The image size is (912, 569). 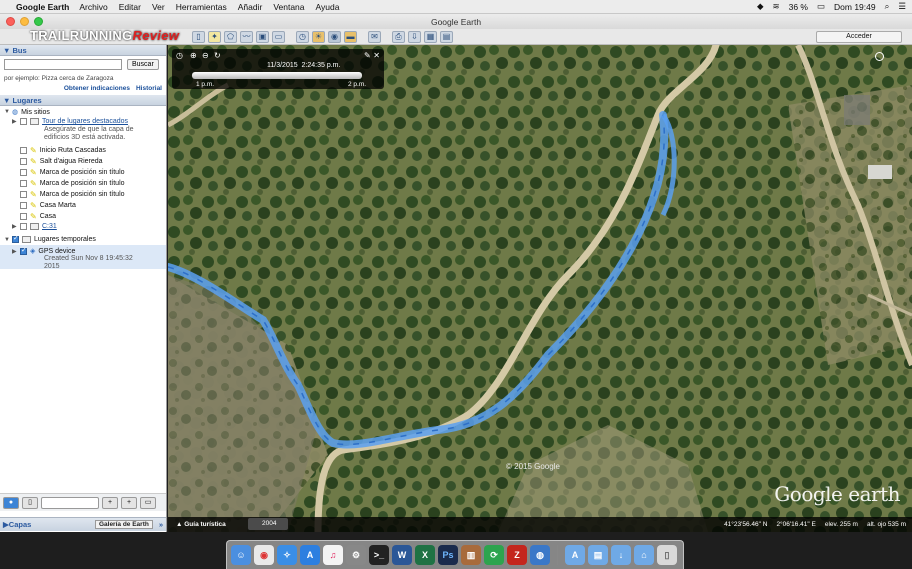 I want to click on add-overlay-icon: ▣, so click(x=262, y=37).